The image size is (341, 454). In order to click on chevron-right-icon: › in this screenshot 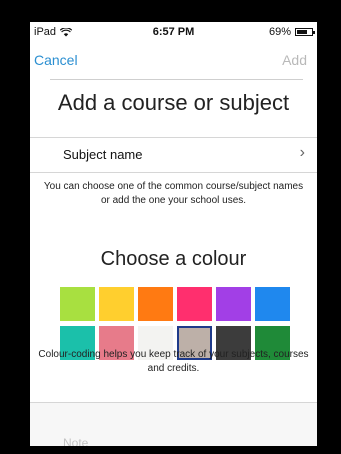, I will do `click(302, 152)`.